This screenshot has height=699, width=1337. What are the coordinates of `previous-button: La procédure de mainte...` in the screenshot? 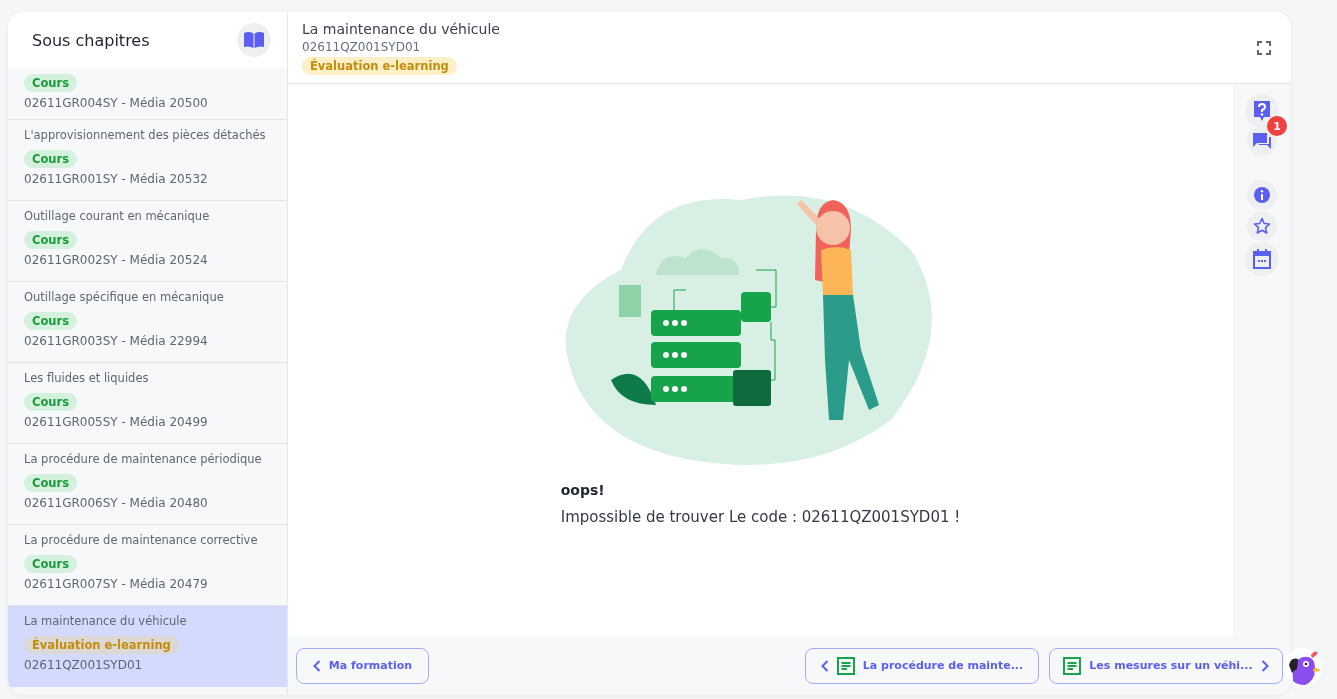 It's located at (922, 665).